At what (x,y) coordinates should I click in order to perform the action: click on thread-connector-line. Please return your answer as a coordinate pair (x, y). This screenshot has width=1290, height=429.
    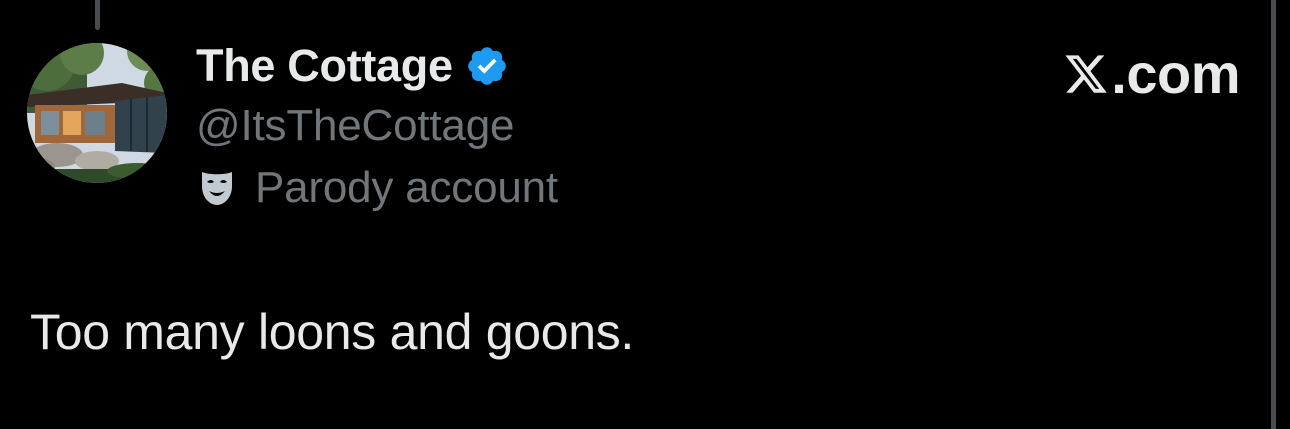
    Looking at the image, I should click on (97, 15).